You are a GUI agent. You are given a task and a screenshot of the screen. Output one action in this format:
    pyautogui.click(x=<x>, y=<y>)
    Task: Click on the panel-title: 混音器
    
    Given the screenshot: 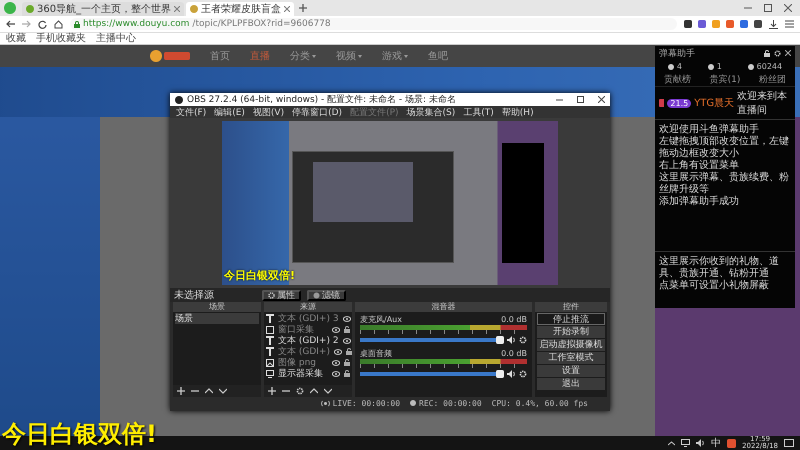 What is the action you would take?
    pyautogui.click(x=443, y=307)
    